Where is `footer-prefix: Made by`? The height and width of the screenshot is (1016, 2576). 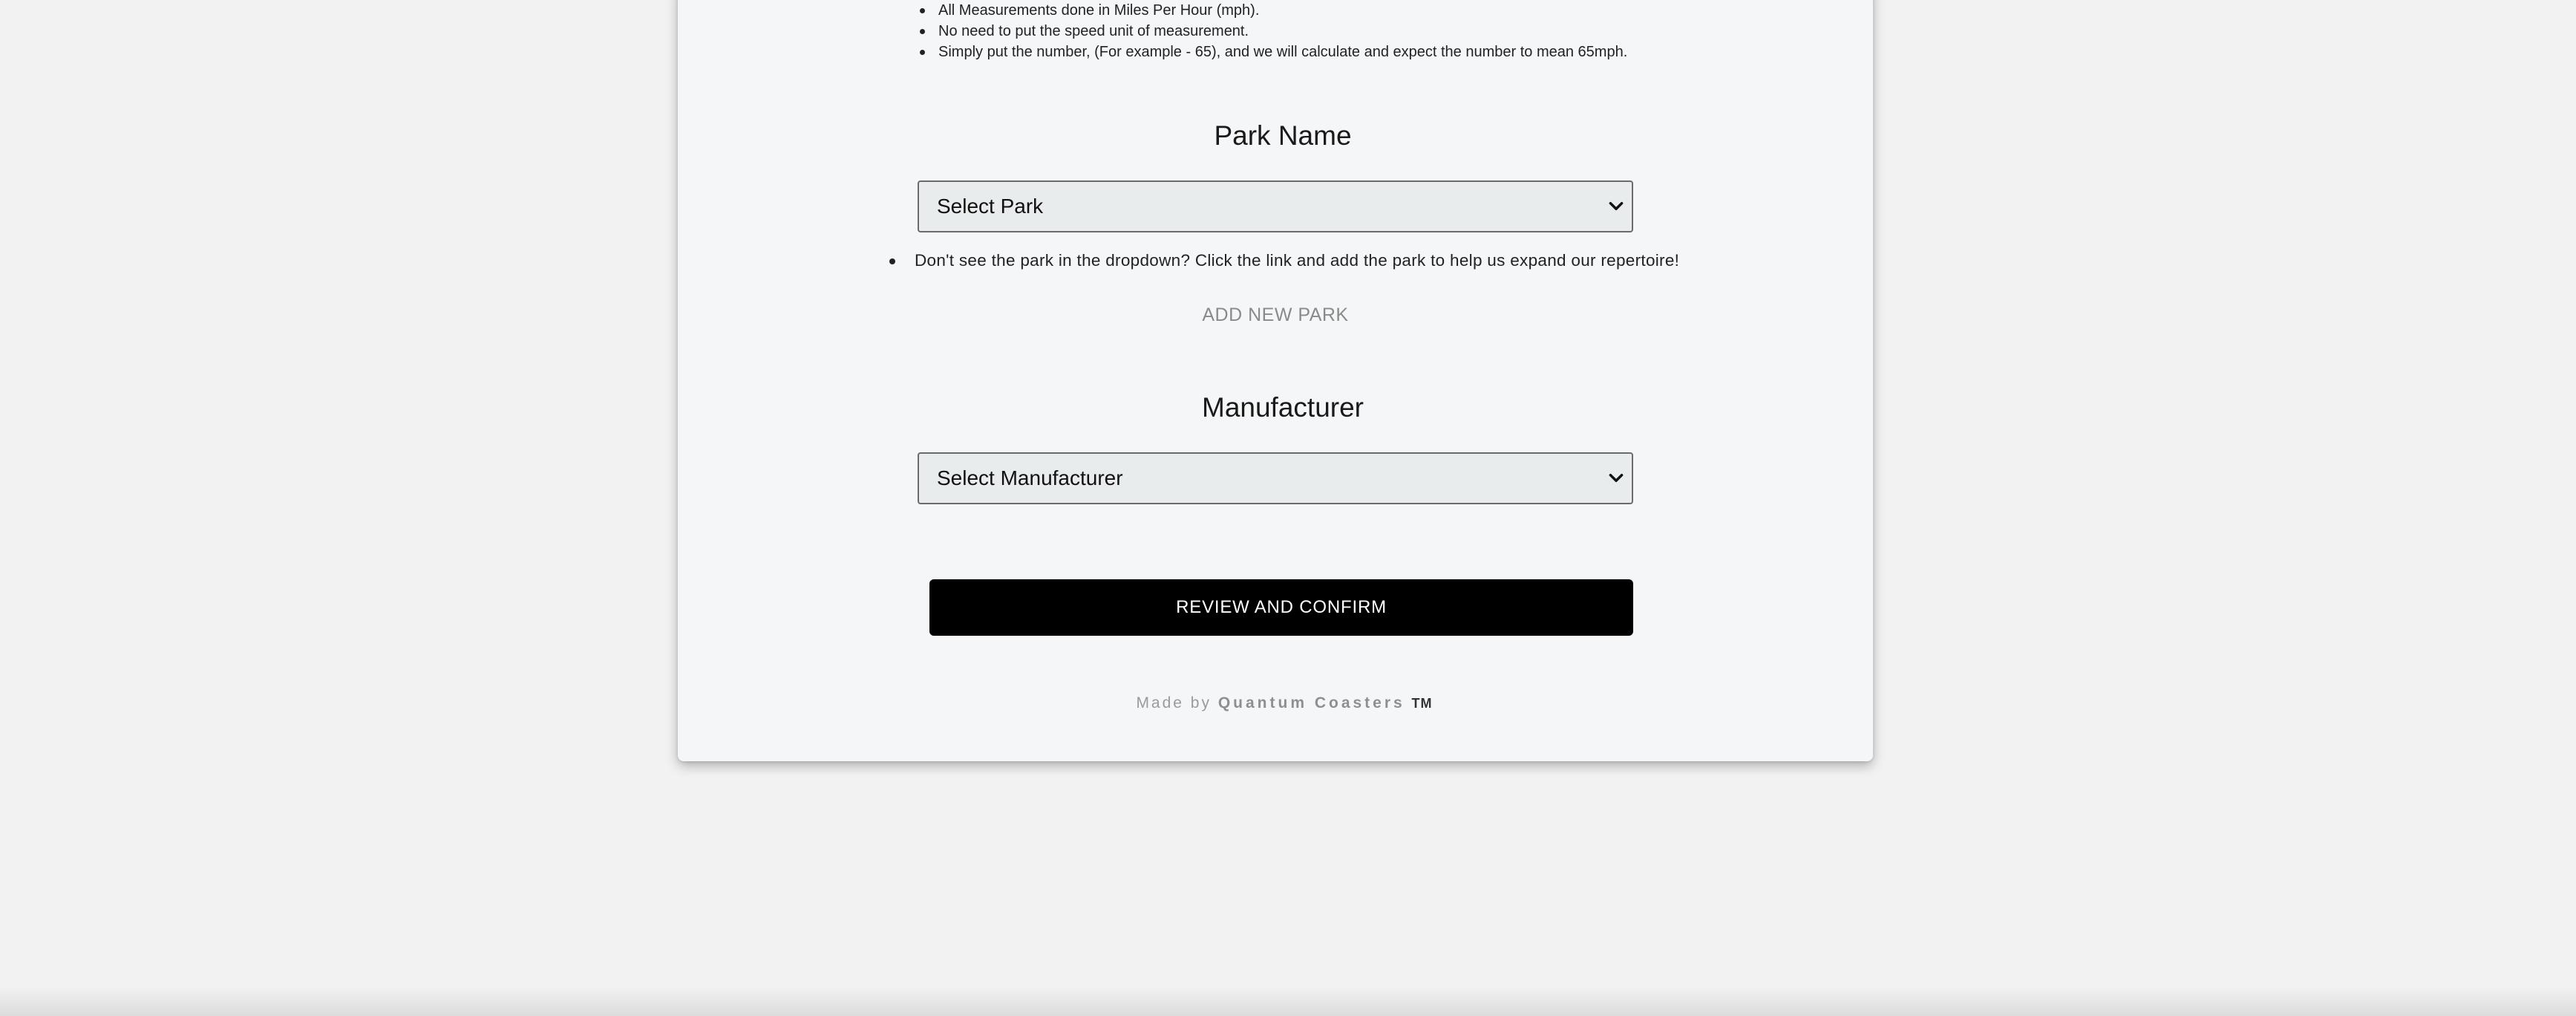 footer-prefix: Made by is located at coordinates (1174, 702).